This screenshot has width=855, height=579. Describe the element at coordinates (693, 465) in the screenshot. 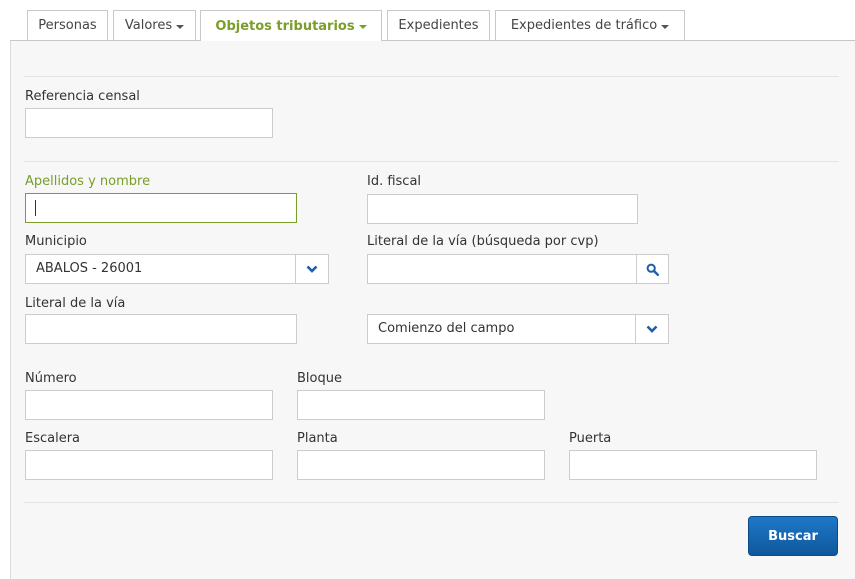

I see `puerta-input` at that location.